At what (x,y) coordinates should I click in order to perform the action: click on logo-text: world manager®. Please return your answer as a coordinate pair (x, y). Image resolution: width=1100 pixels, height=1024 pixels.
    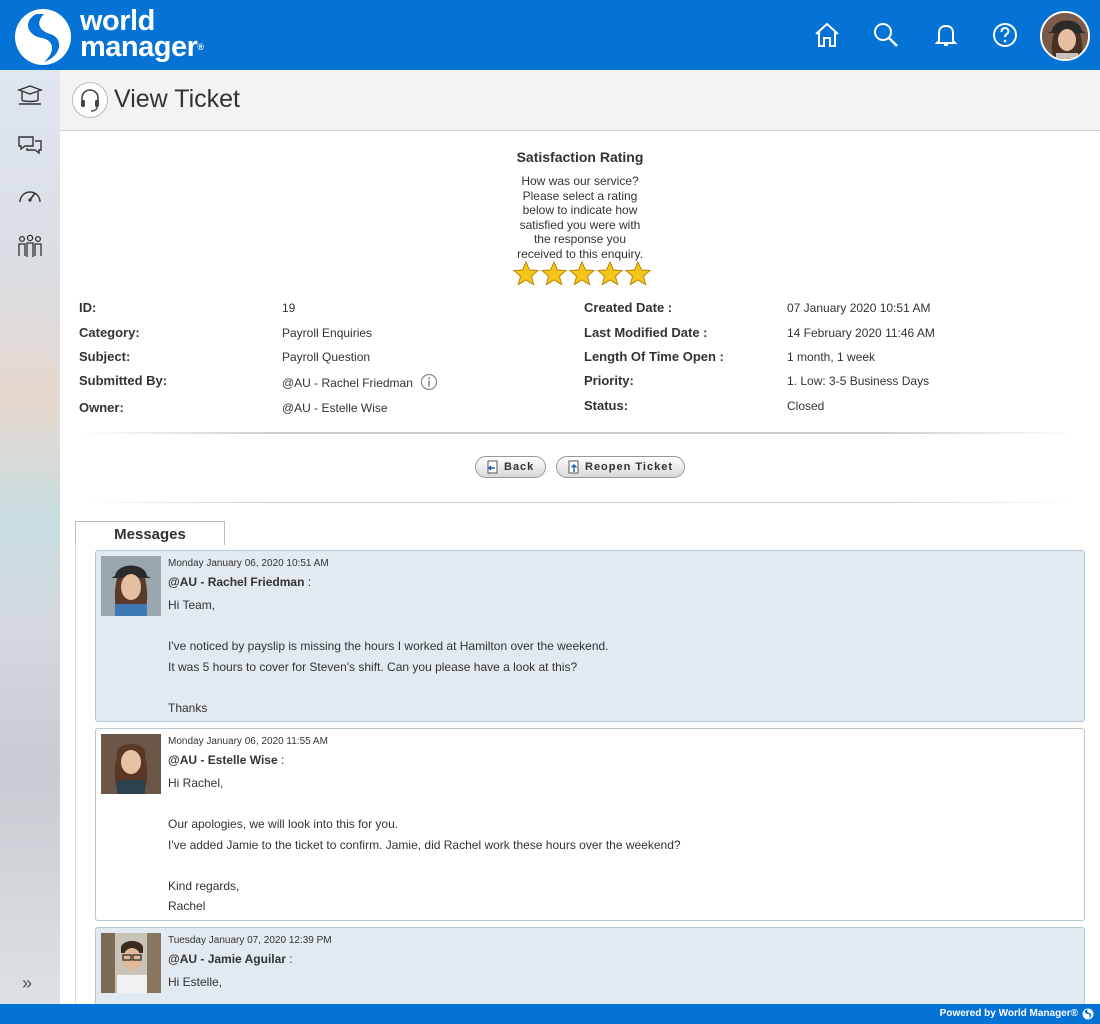
    Looking at the image, I should click on (142, 34).